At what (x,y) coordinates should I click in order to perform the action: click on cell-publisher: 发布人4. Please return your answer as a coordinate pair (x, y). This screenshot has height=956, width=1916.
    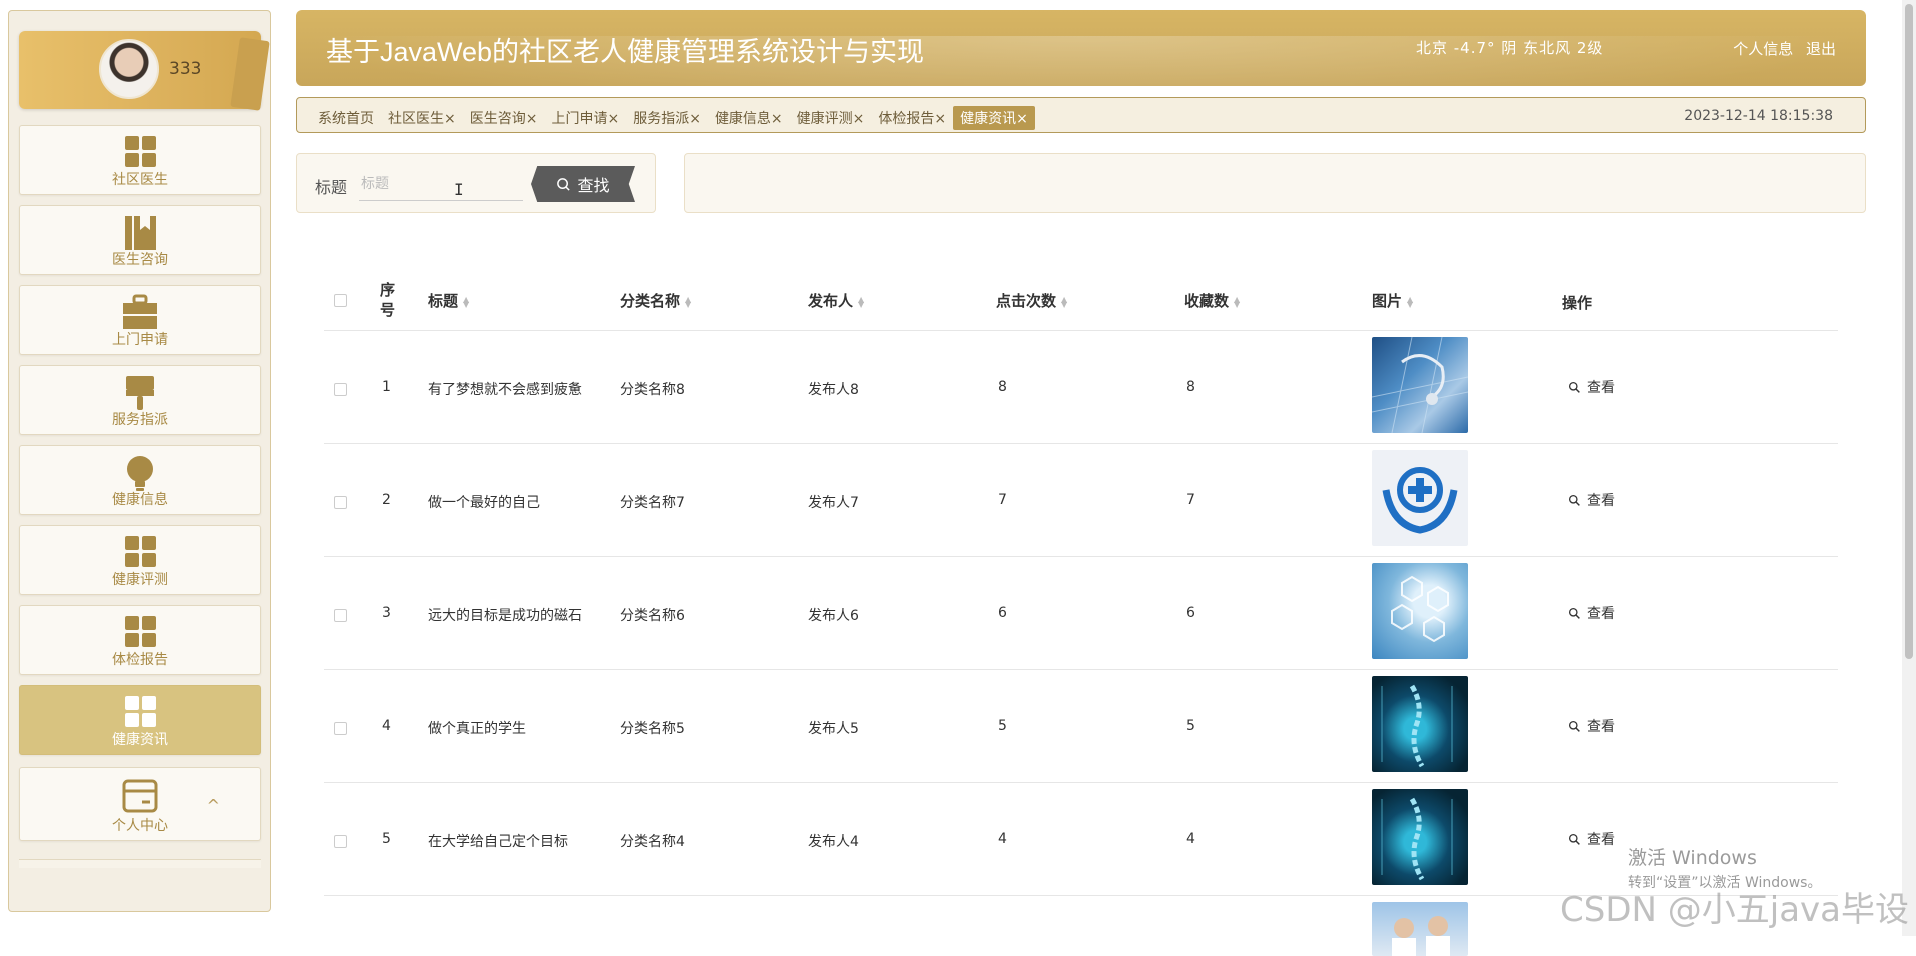
    Looking at the image, I should click on (833, 842).